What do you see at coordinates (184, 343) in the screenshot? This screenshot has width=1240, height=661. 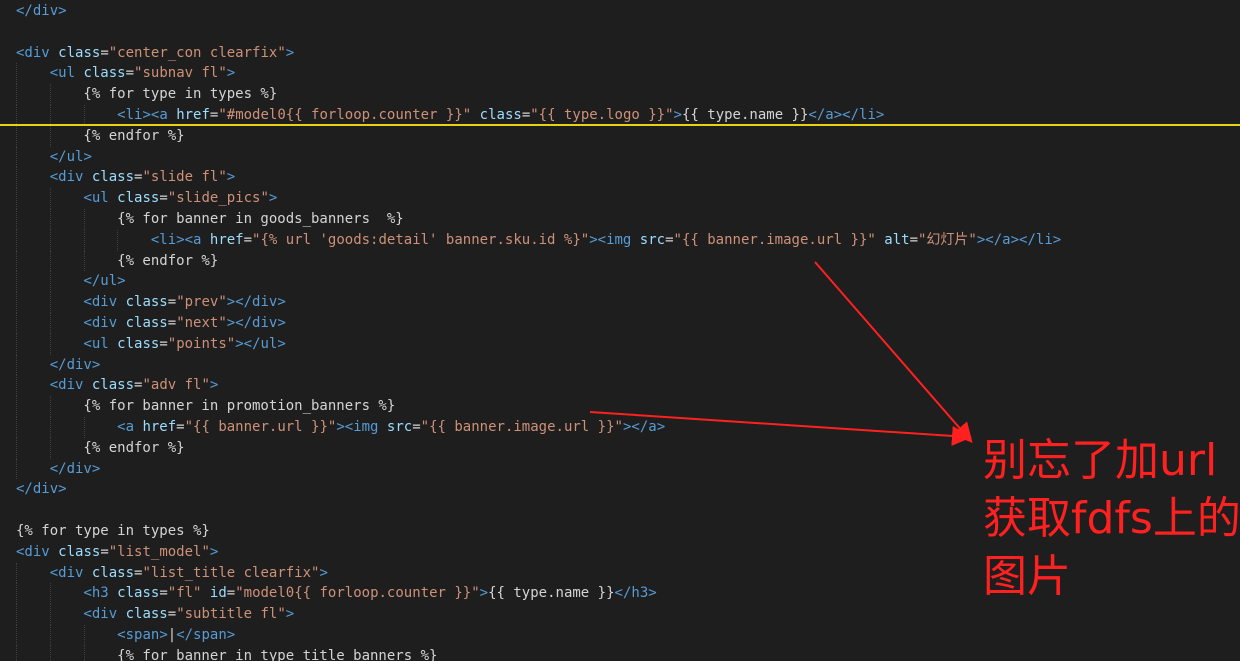 I see `code-text: <ul class="points"></ul>` at bounding box center [184, 343].